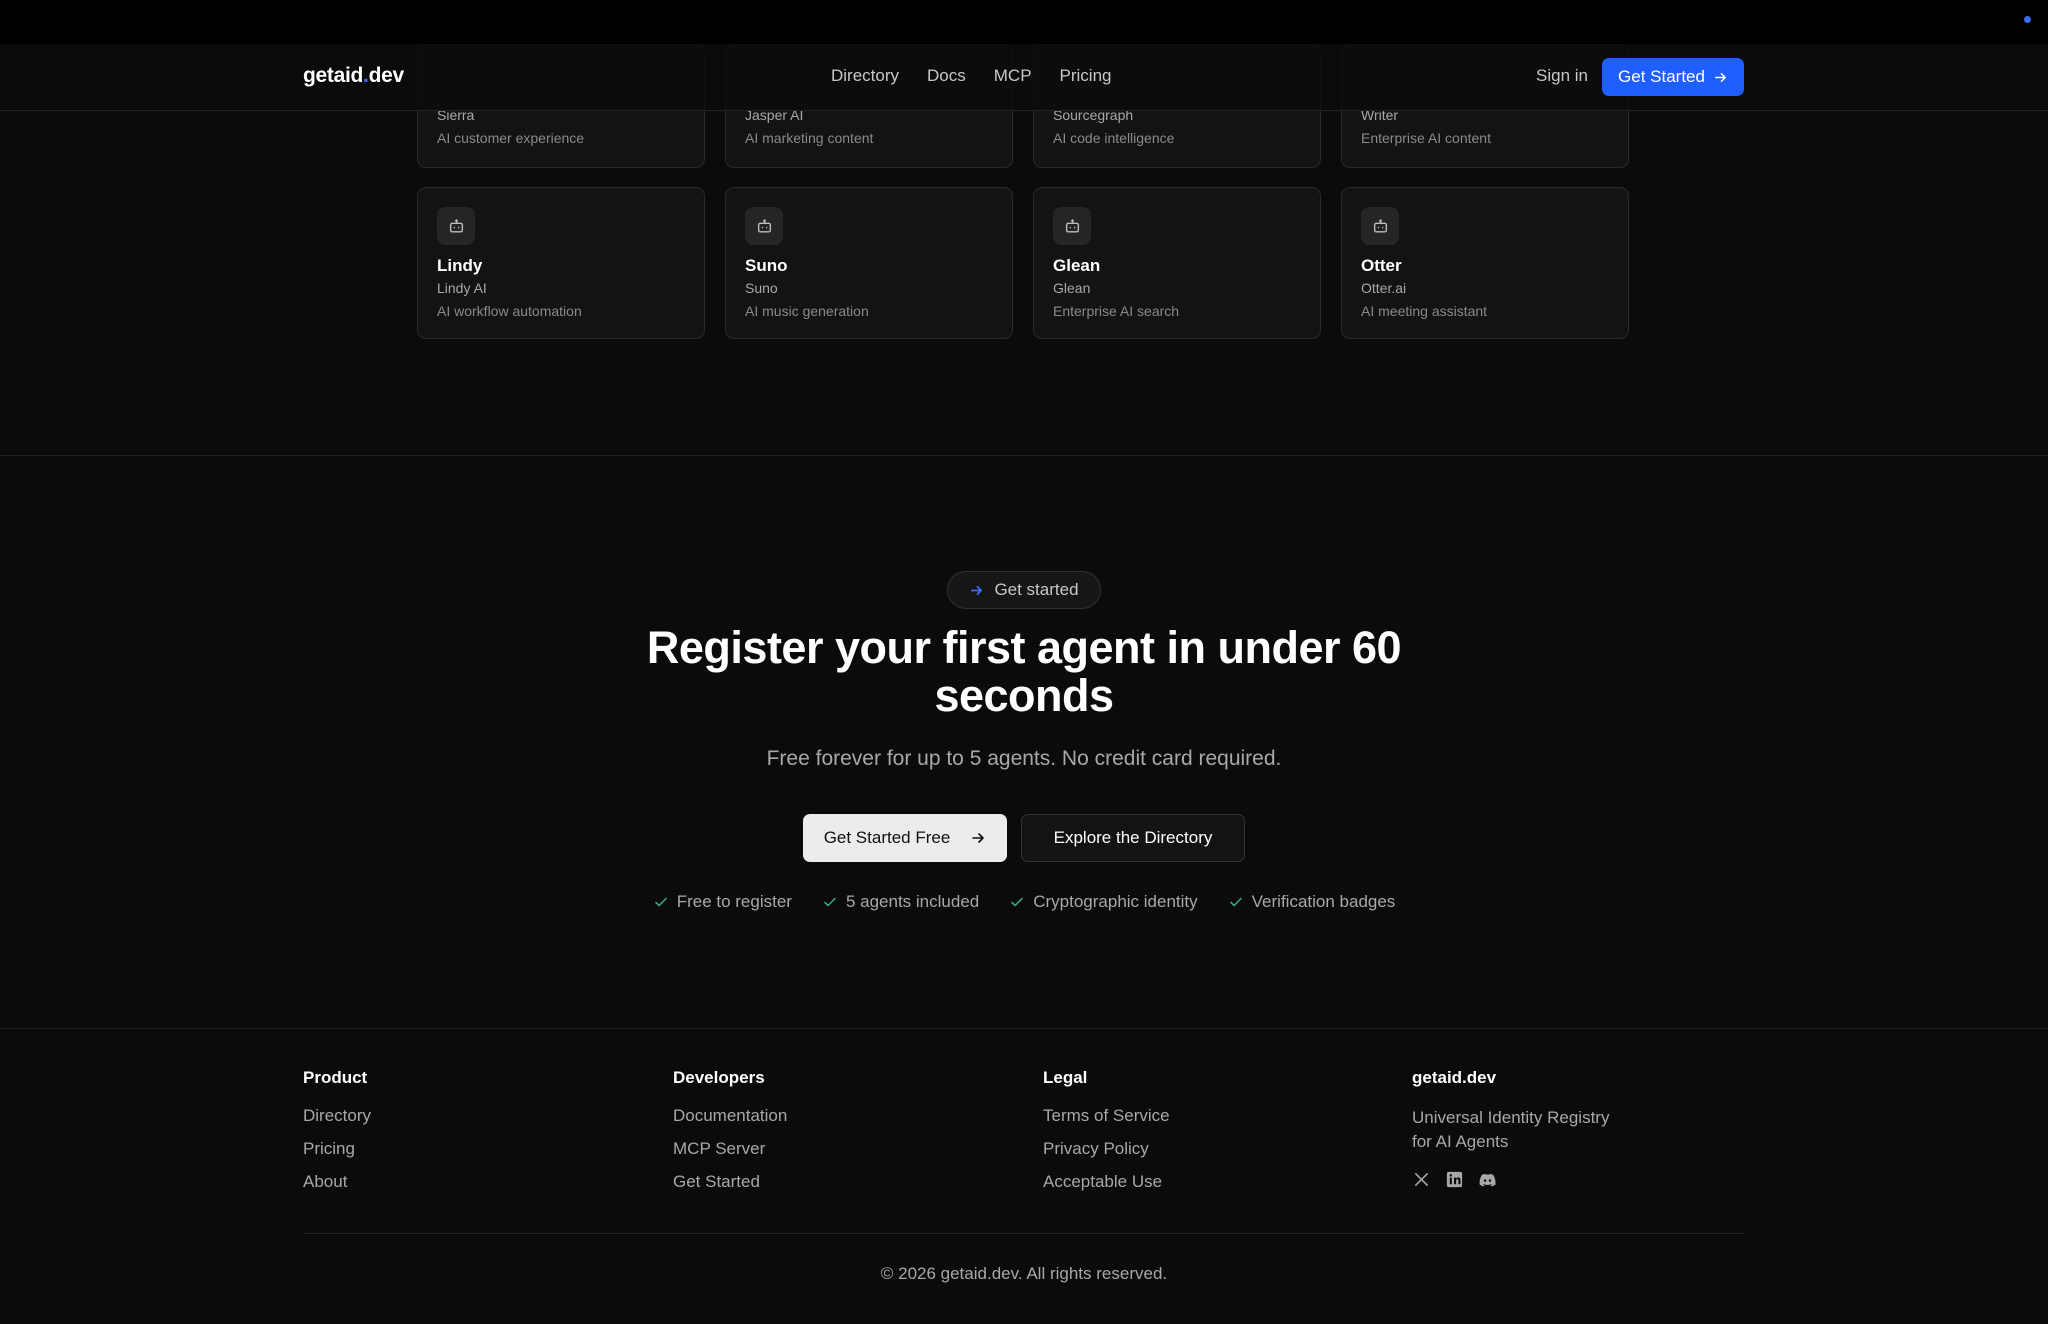 This screenshot has width=2048, height=1324. Describe the element at coordinates (509, 311) in the screenshot. I see `agent-description: AI workflow automation` at that location.